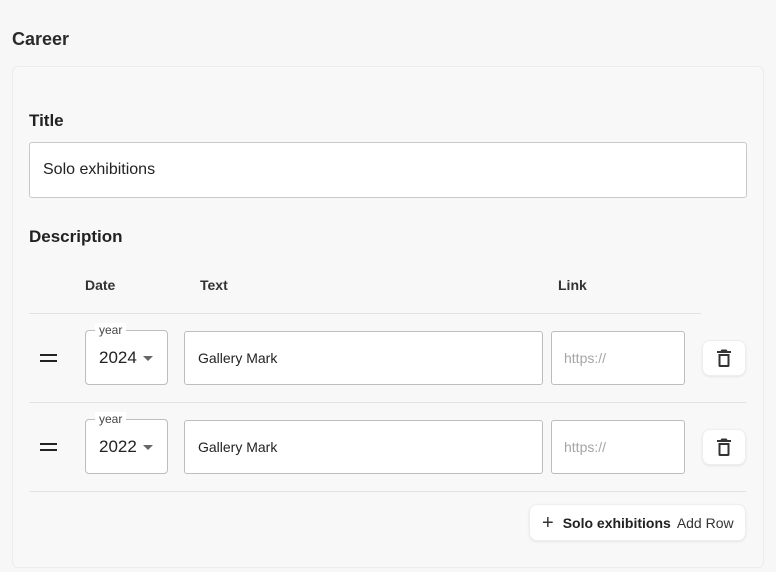  What do you see at coordinates (705, 522) in the screenshot?
I see `add-row-label: Add Row` at bounding box center [705, 522].